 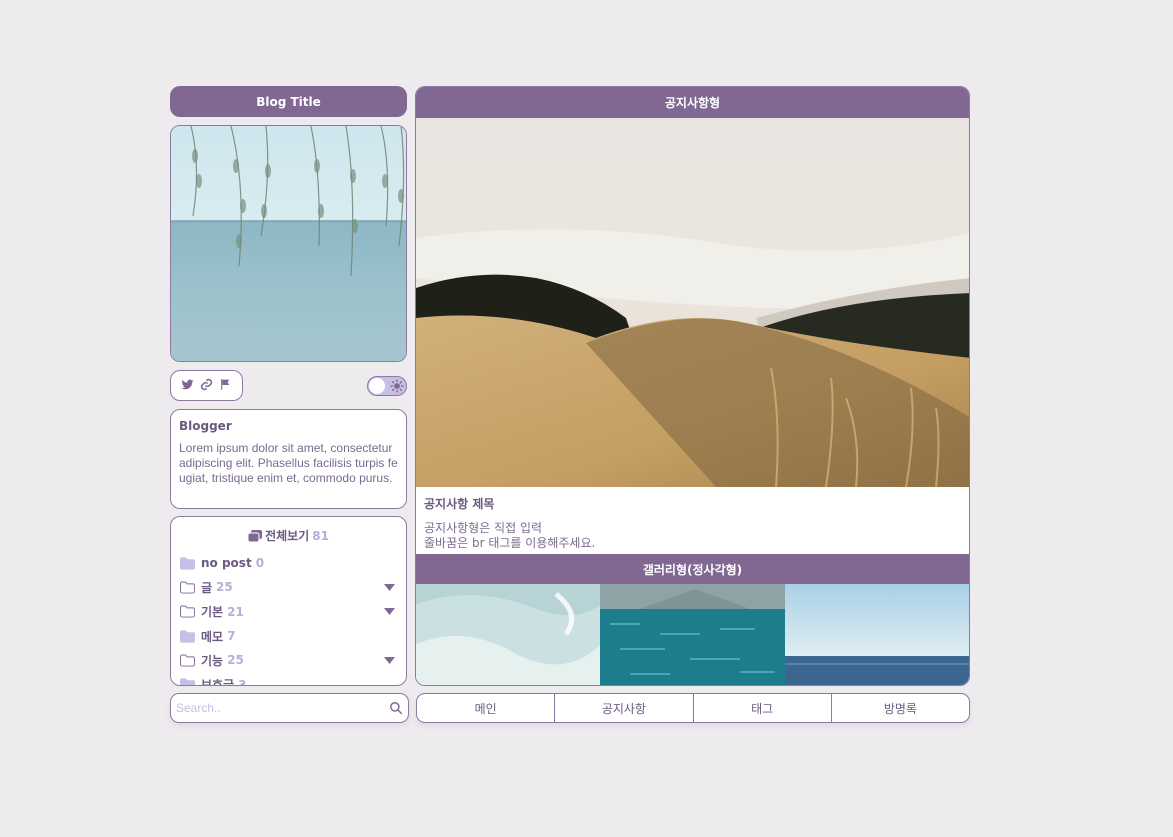 I want to click on notice-body: 공지사항형은 직접 입력 줄바꿈은 br 태그를 이용해주세요., so click(x=692, y=536).